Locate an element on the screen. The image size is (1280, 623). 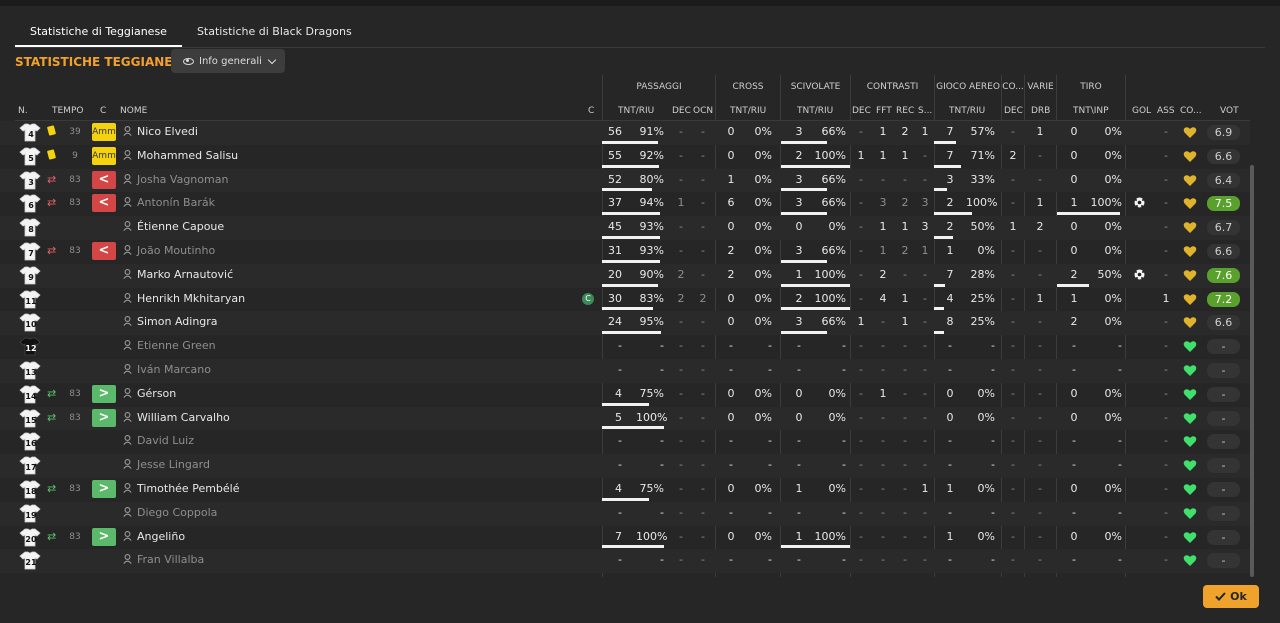
table-row: 17 Jesse Lingard - - - - - - - - - - - - - - - - - - - - is located at coordinates (625, 466).